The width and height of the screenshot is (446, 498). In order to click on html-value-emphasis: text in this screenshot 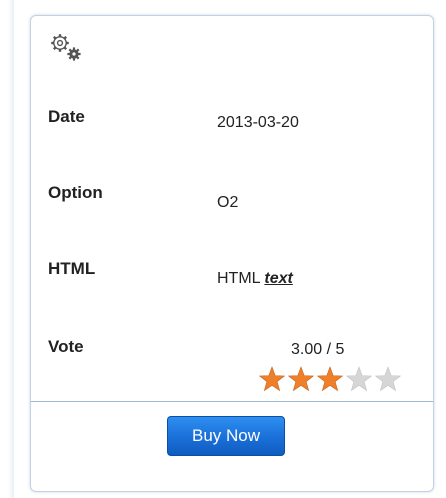, I will do `click(278, 278)`.